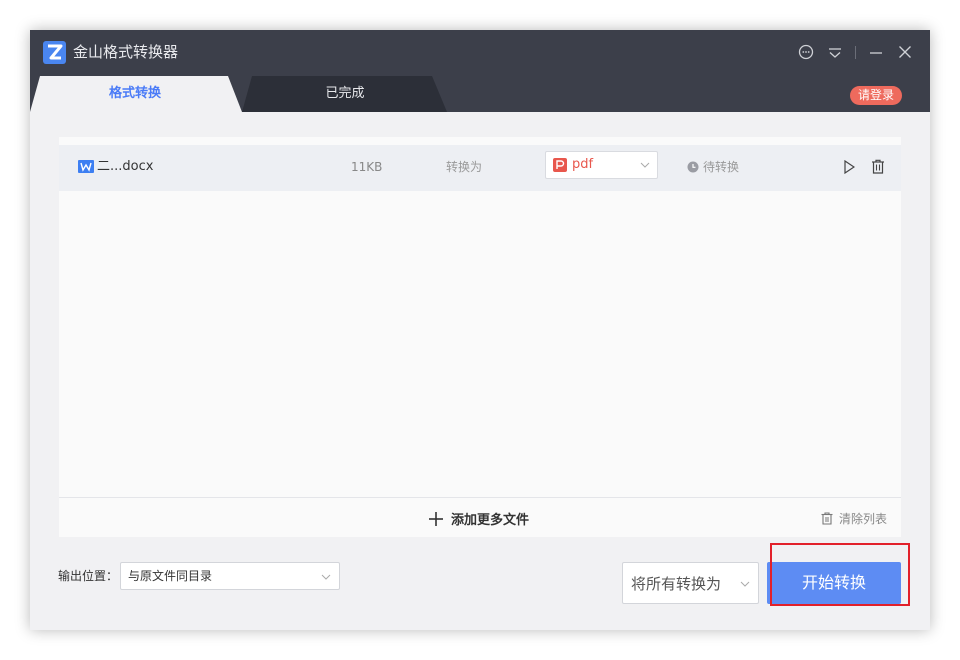 The width and height of the screenshot is (960, 660). Describe the element at coordinates (878, 166) in the screenshot. I see `delete-icon` at that location.